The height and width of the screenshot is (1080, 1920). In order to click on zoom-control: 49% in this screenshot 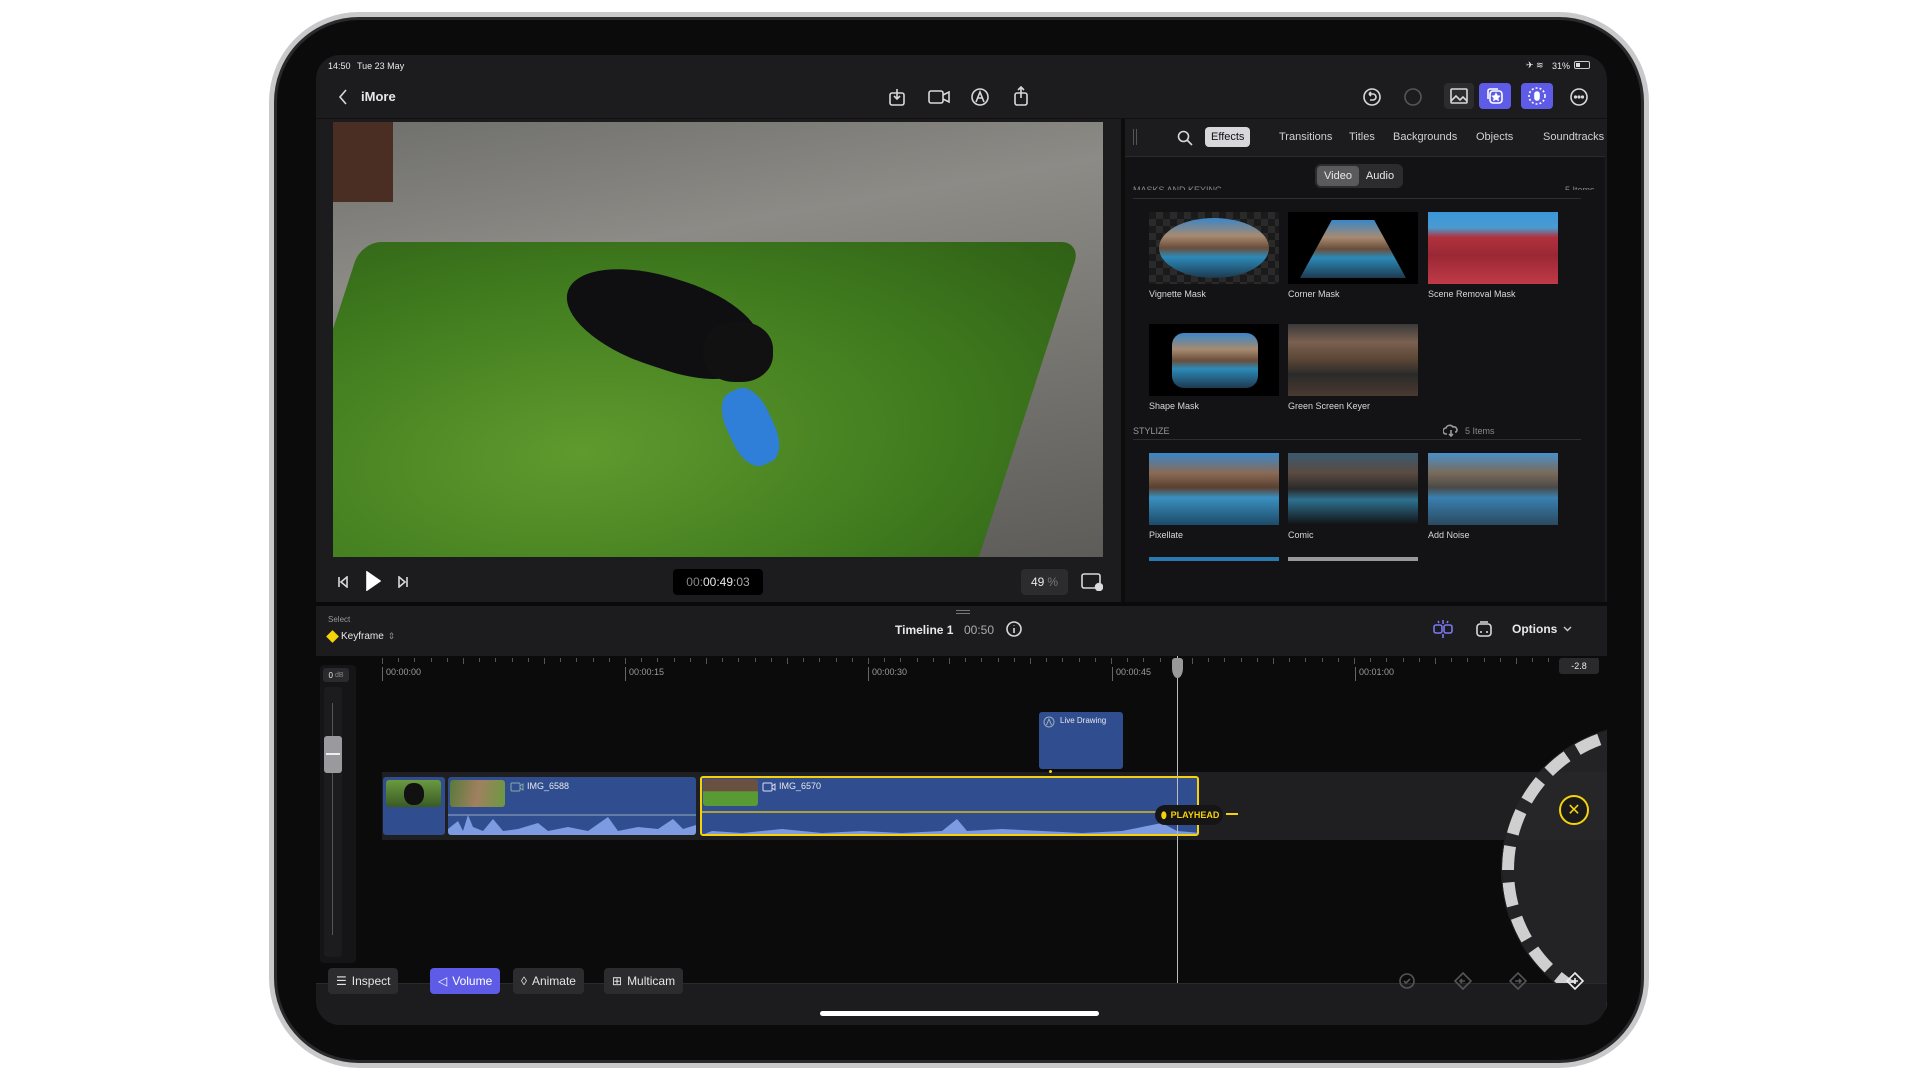, I will do `click(1044, 582)`.